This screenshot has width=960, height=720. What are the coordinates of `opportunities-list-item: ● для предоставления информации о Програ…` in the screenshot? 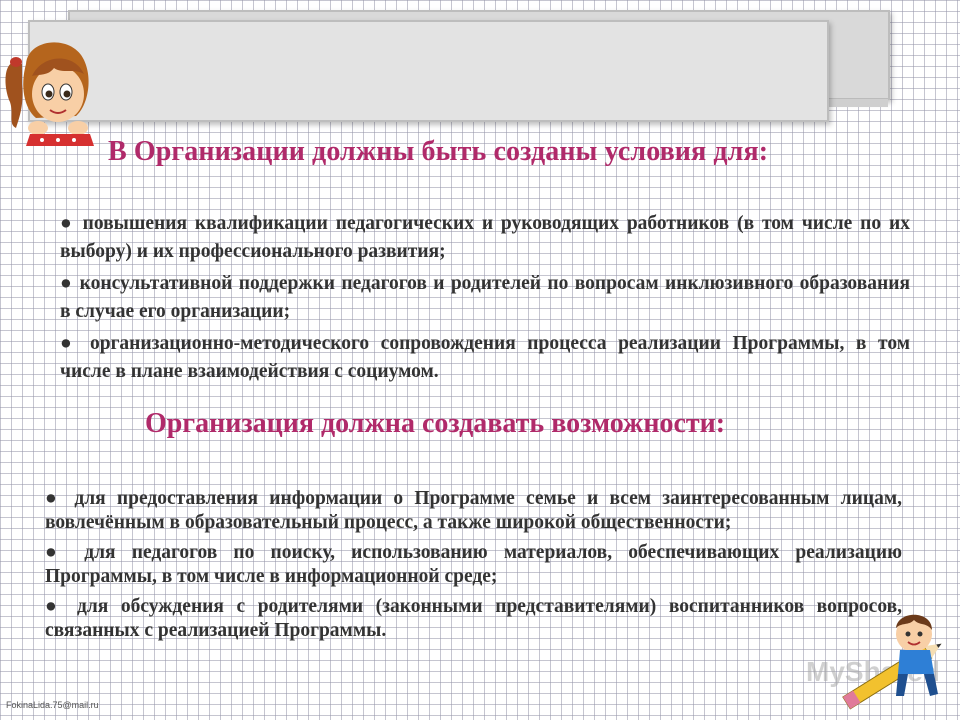 It's located at (473, 510).